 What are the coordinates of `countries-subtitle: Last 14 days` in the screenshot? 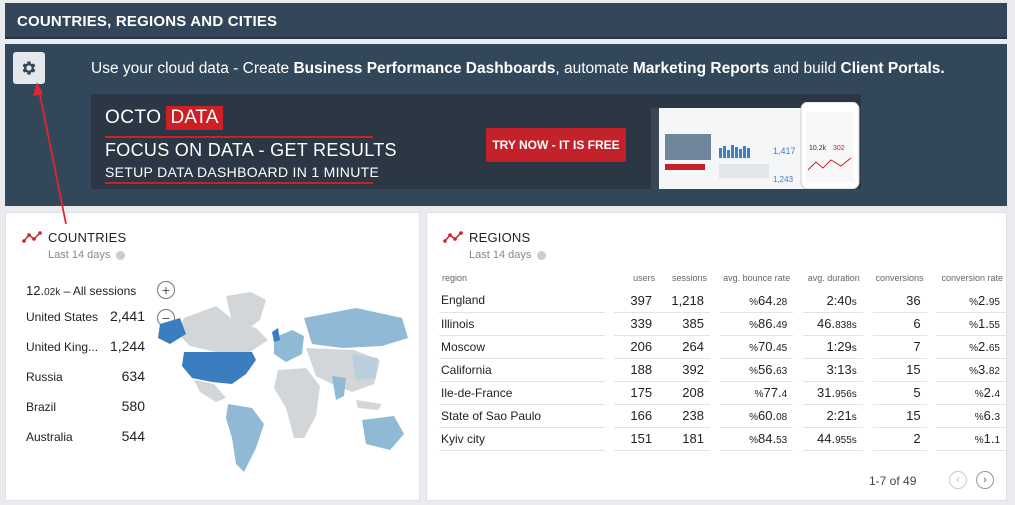 It's located at (87, 255).